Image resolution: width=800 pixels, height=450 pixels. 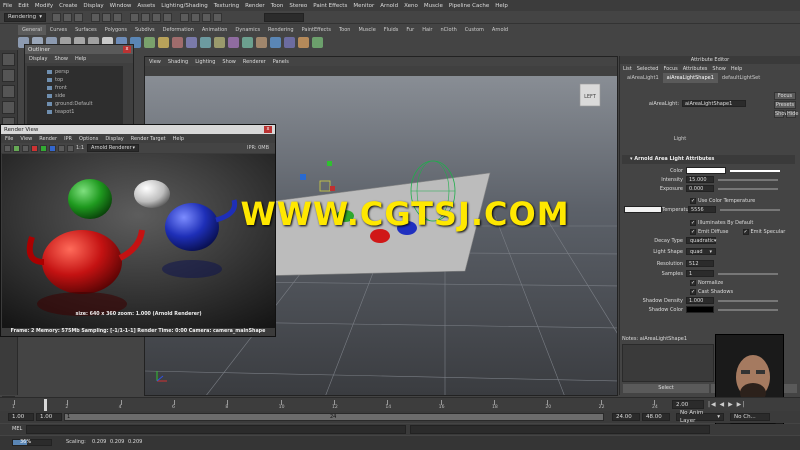 What do you see at coordinates (303, 42) in the screenshot?
I see `arnold-render-icon` at bounding box center [303, 42].